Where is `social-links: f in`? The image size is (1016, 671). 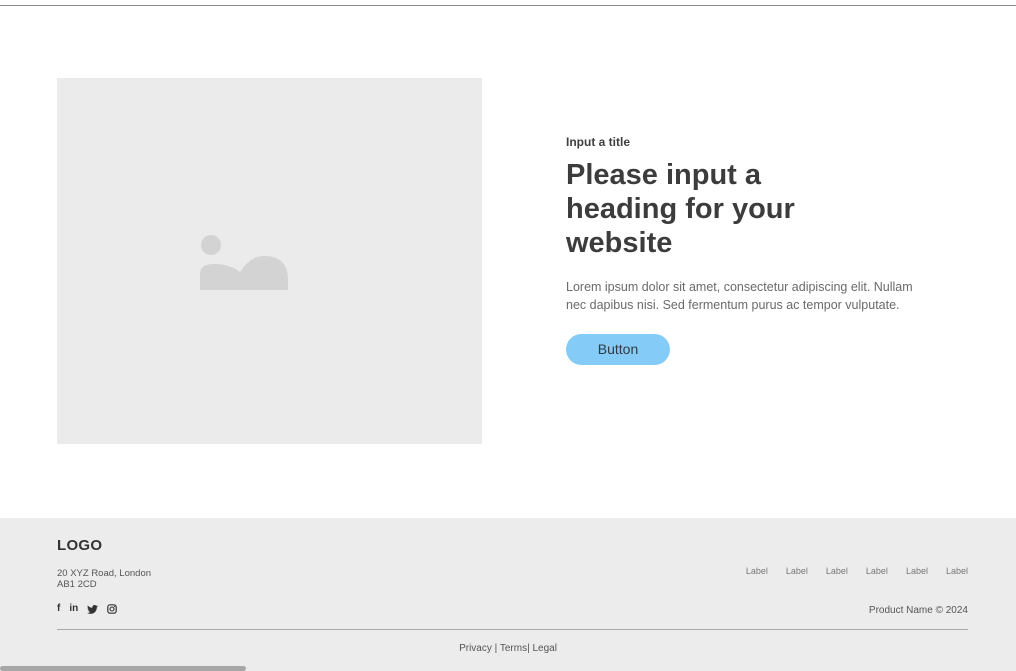
social-links: f in is located at coordinates (87, 609).